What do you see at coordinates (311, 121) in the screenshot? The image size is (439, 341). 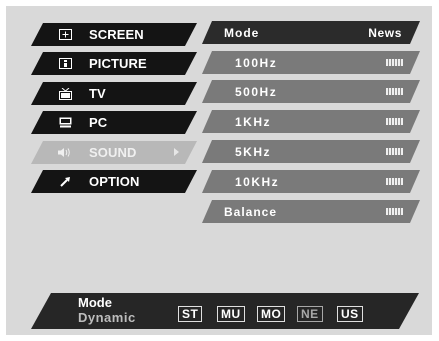 I see `eq-row-1khz: 1KHz` at bounding box center [311, 121].